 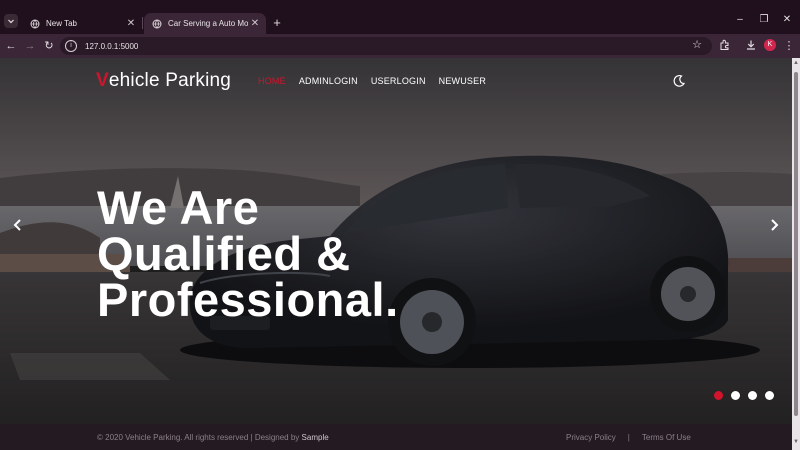 I want to click on profile-avatar: K, so click(x=770, y=45).